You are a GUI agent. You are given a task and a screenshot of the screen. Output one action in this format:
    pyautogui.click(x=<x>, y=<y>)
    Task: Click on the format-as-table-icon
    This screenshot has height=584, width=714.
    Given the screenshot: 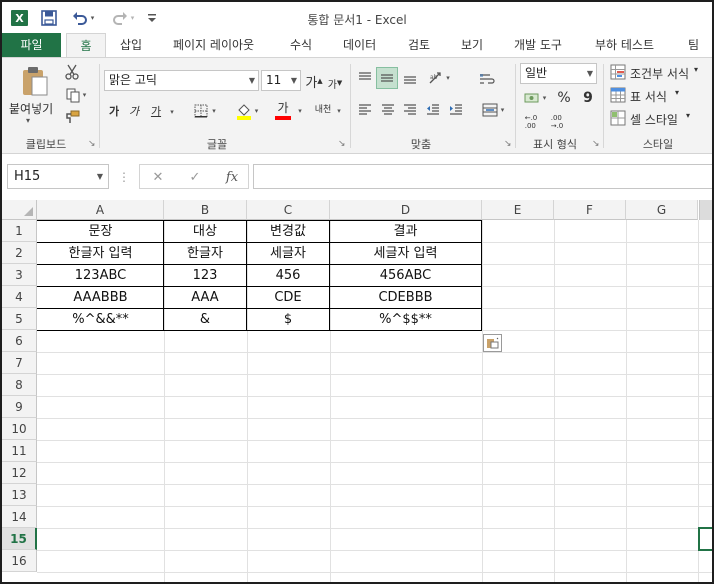 What is the action you would take?
    pyautogui.click(x=618, y=95)
    